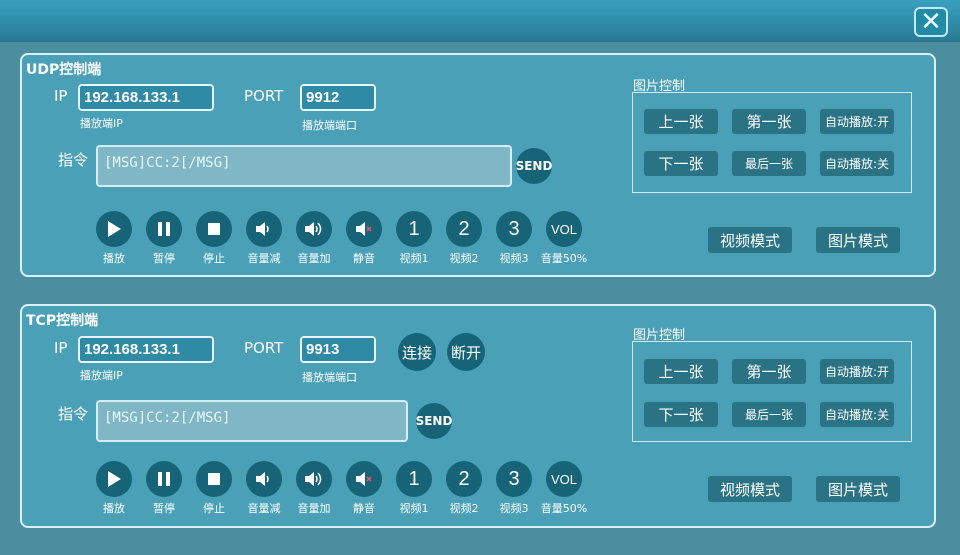 This screenshot has height=555, width=960. I want to click on tcp-mute-button, so click(364, 479).